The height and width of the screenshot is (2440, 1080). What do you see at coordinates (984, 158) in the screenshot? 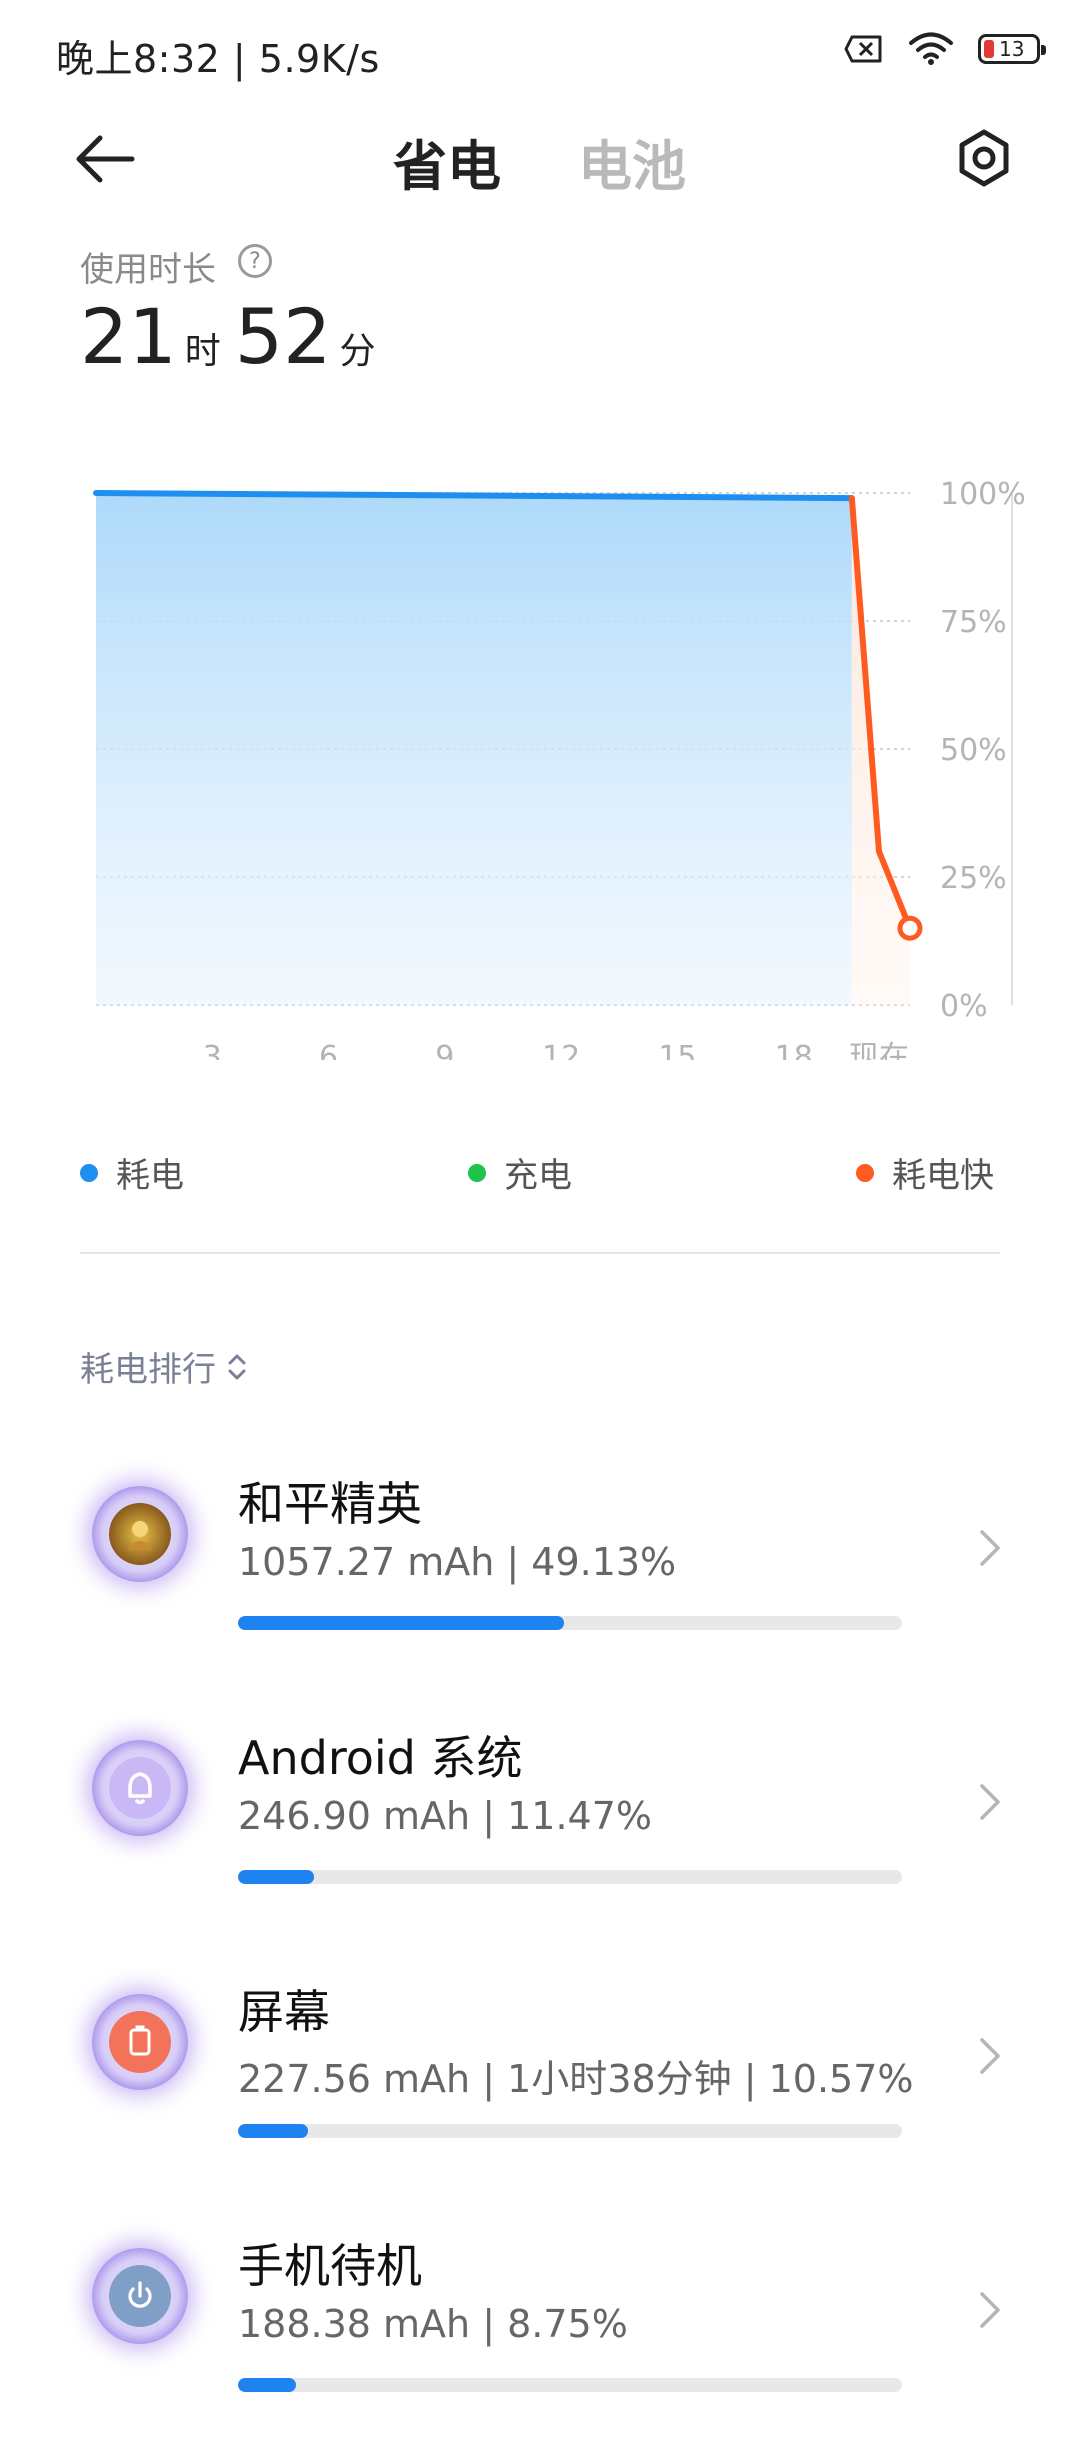
I see `settings-gear-icon` at bounding box center [984, 158].